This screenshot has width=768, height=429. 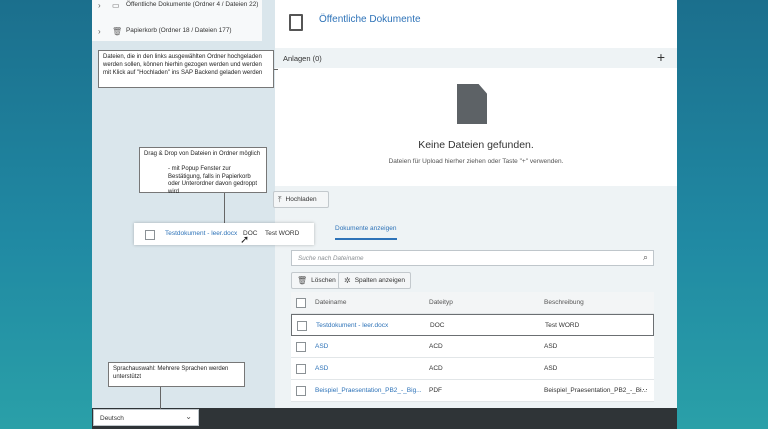 What do you see at coordinates (472, 325) in the screenshot?
I see `table-row: Testdokument - leer.docx DOC Test WORD` at bounding box center [472, 325].